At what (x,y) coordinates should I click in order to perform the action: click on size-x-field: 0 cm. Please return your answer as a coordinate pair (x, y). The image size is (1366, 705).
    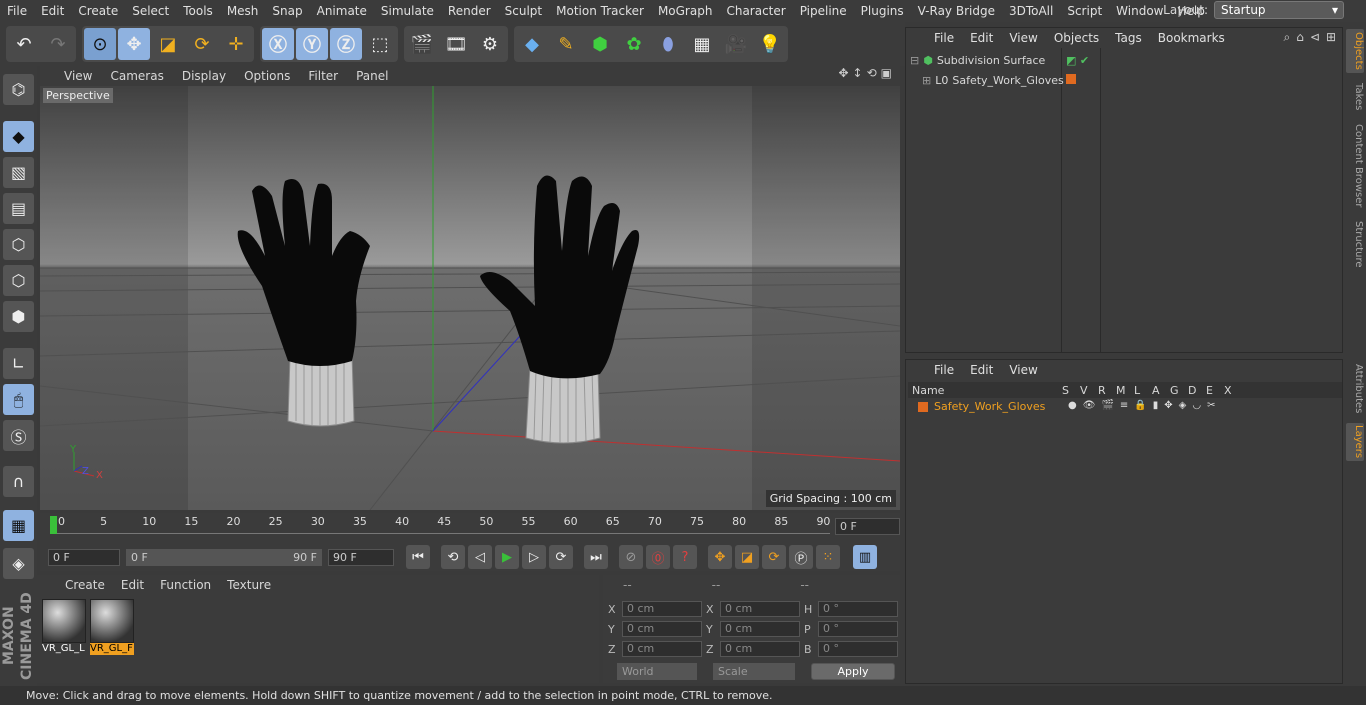
    Looking at the image, I should click on (760, 609).